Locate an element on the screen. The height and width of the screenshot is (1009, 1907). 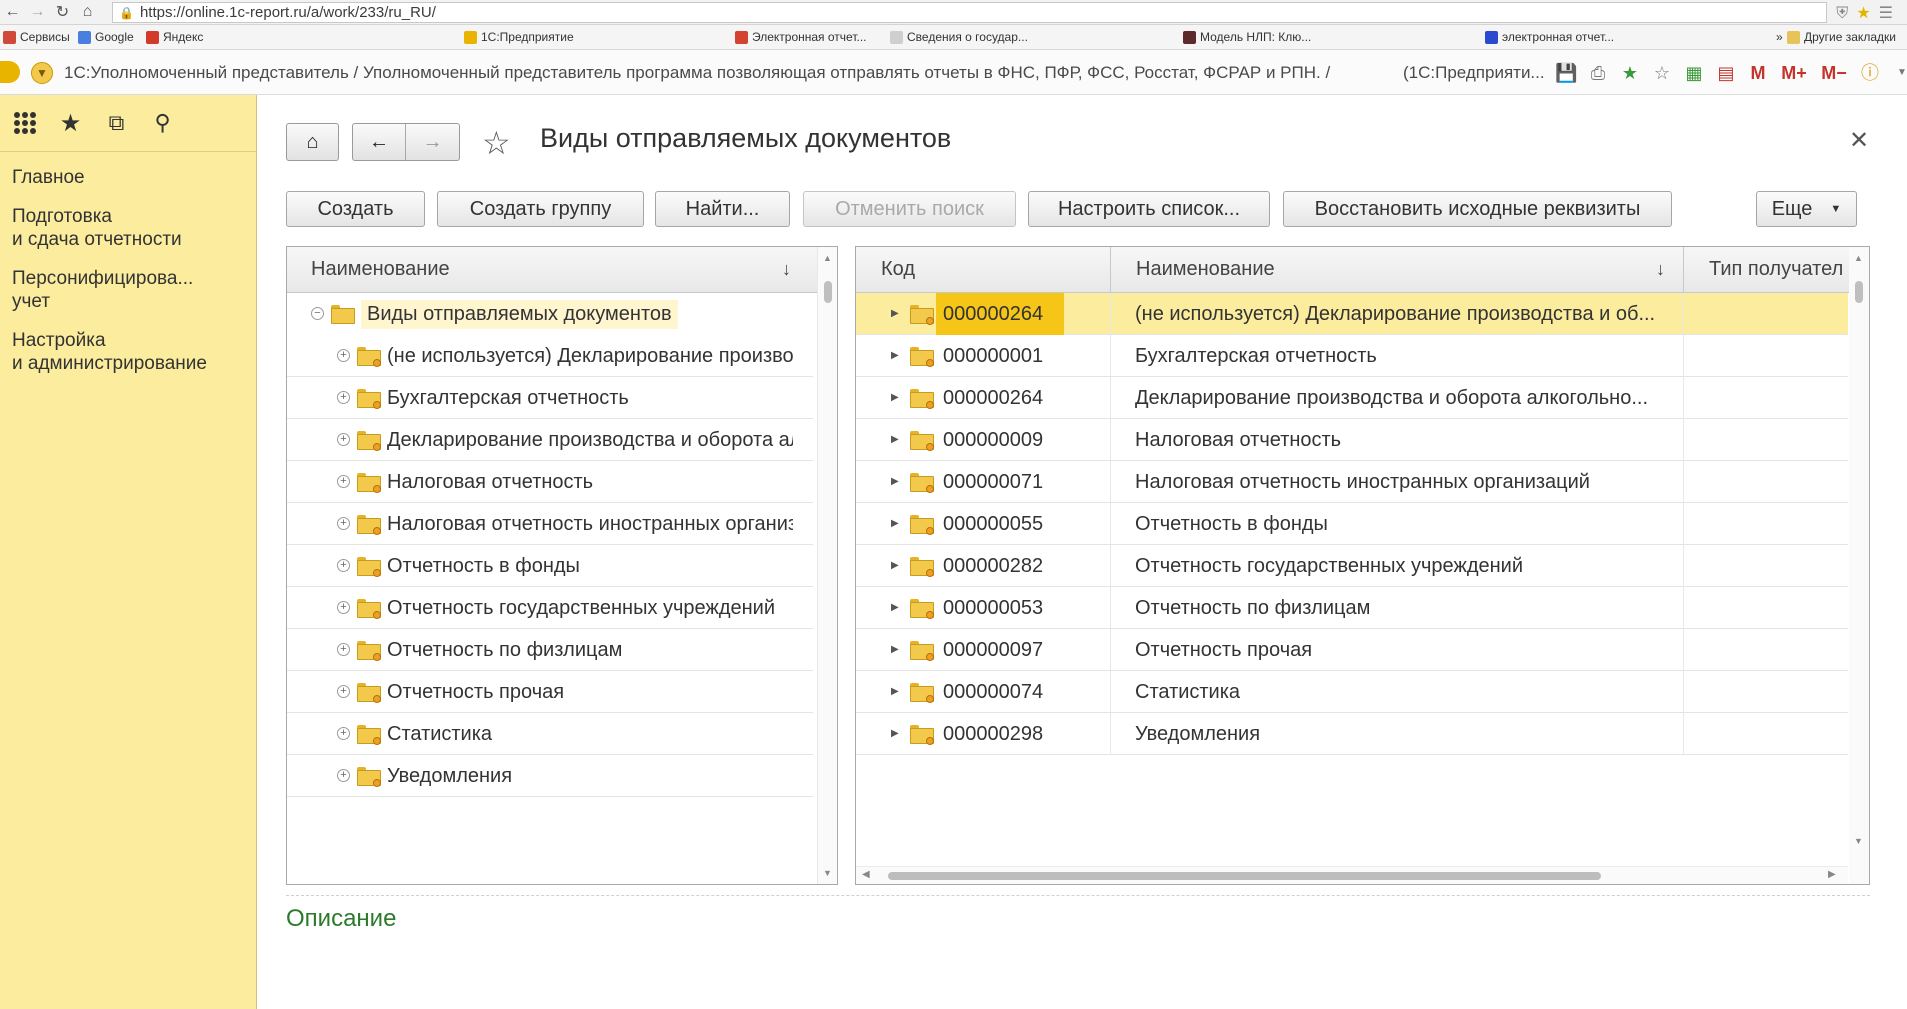
scroll-right-icon: ▶ is located at coordinates (1832, 874).